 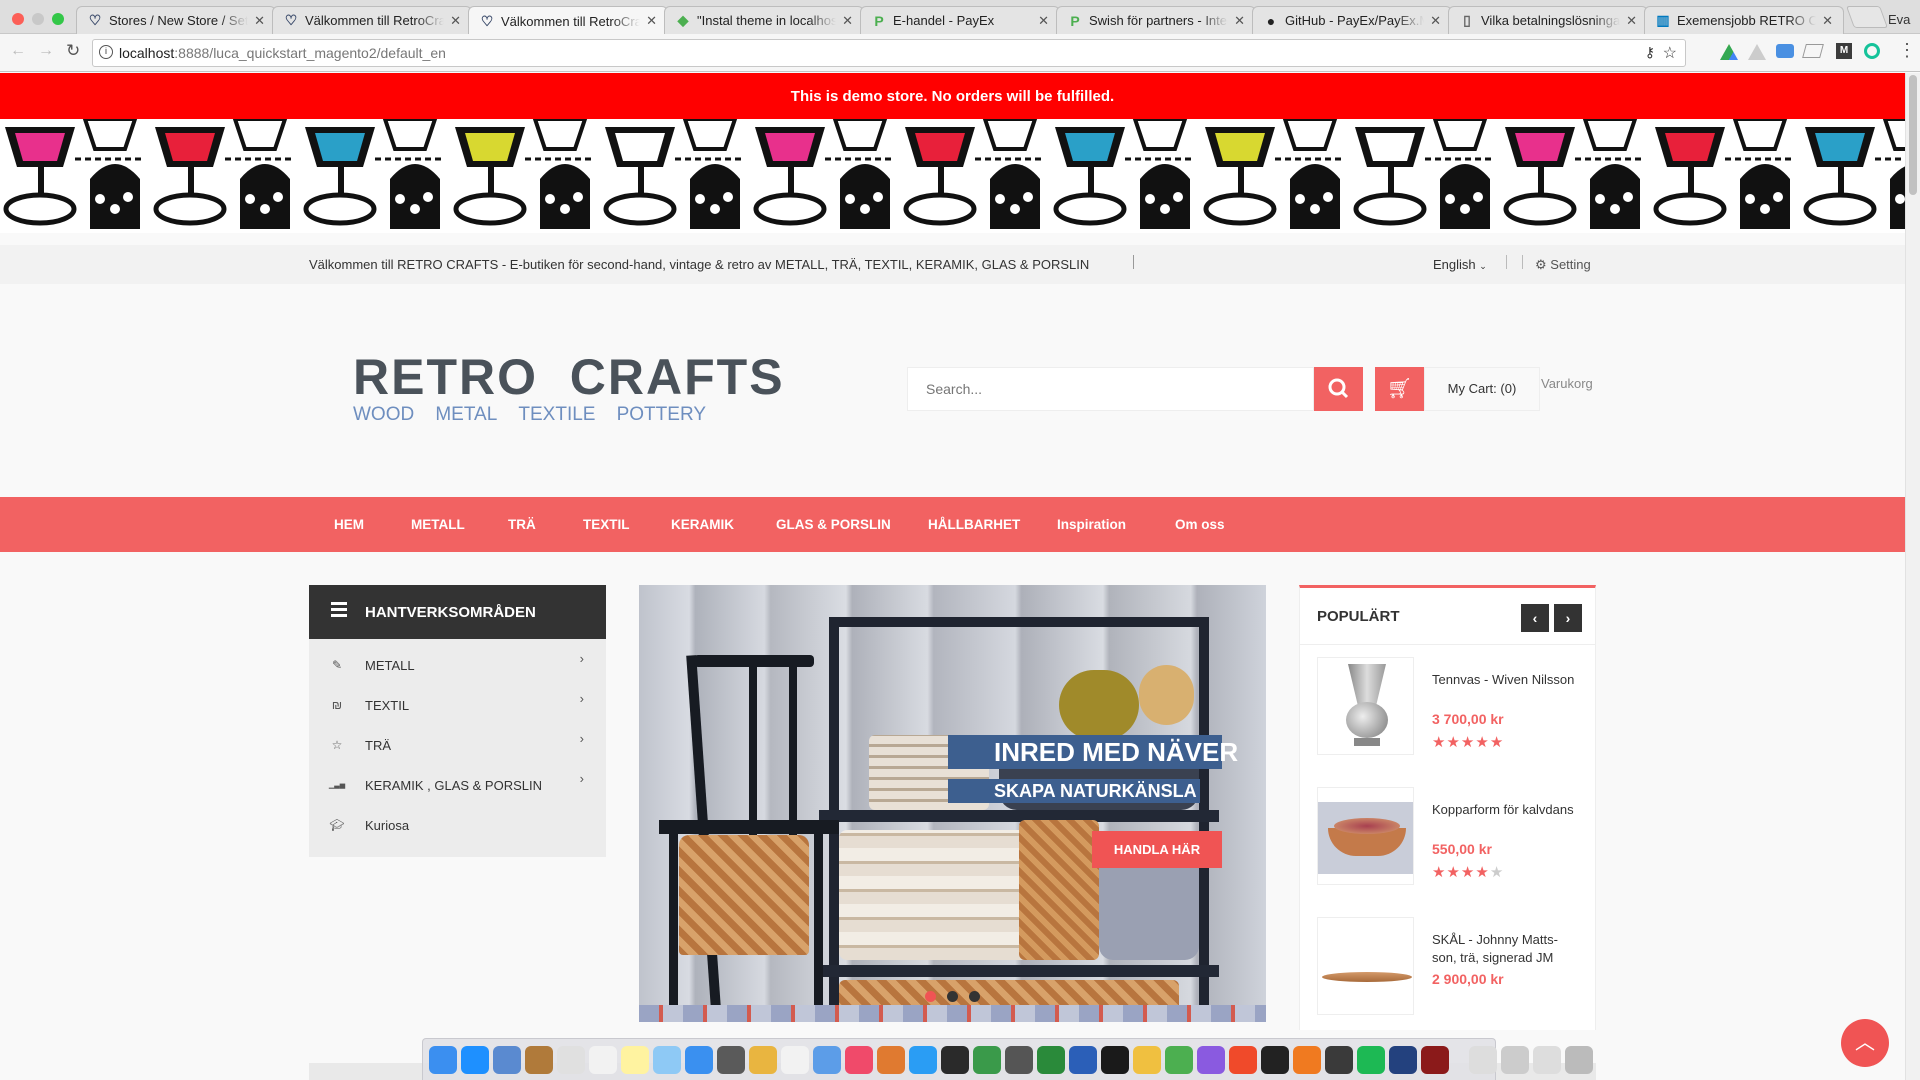 I want to click on close-window-button, so click(x=18, y=19).